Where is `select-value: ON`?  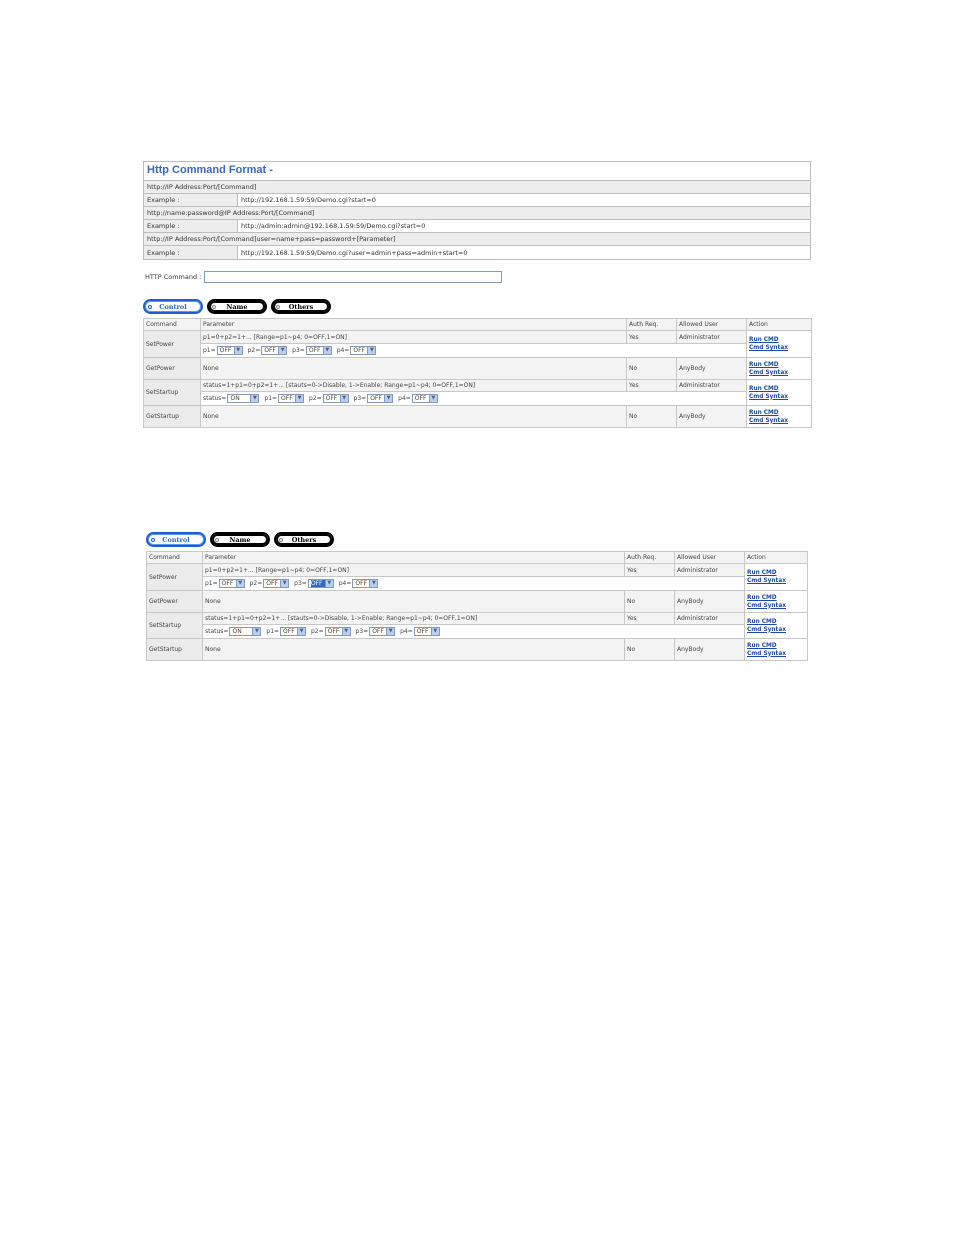
select-value: ON is located at coordinates (237, 631).